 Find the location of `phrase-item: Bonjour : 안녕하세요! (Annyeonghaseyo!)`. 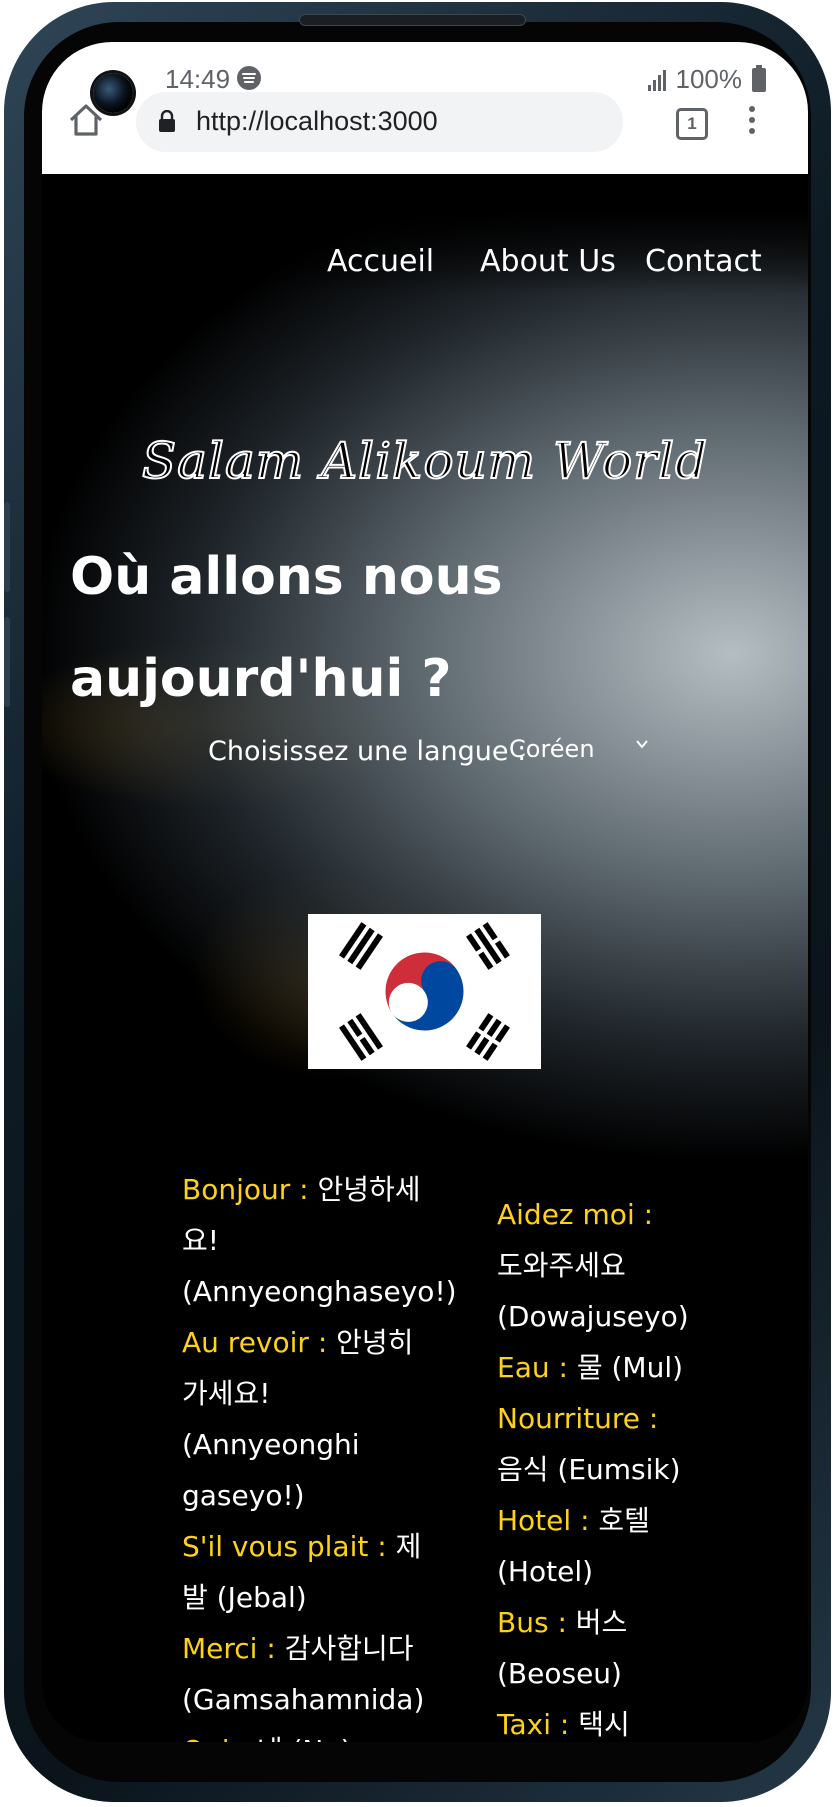

phrase-item: Bonjour : 안녕하세요! (Annyeonghaseyo!) is located at coordinates (319, 1240).